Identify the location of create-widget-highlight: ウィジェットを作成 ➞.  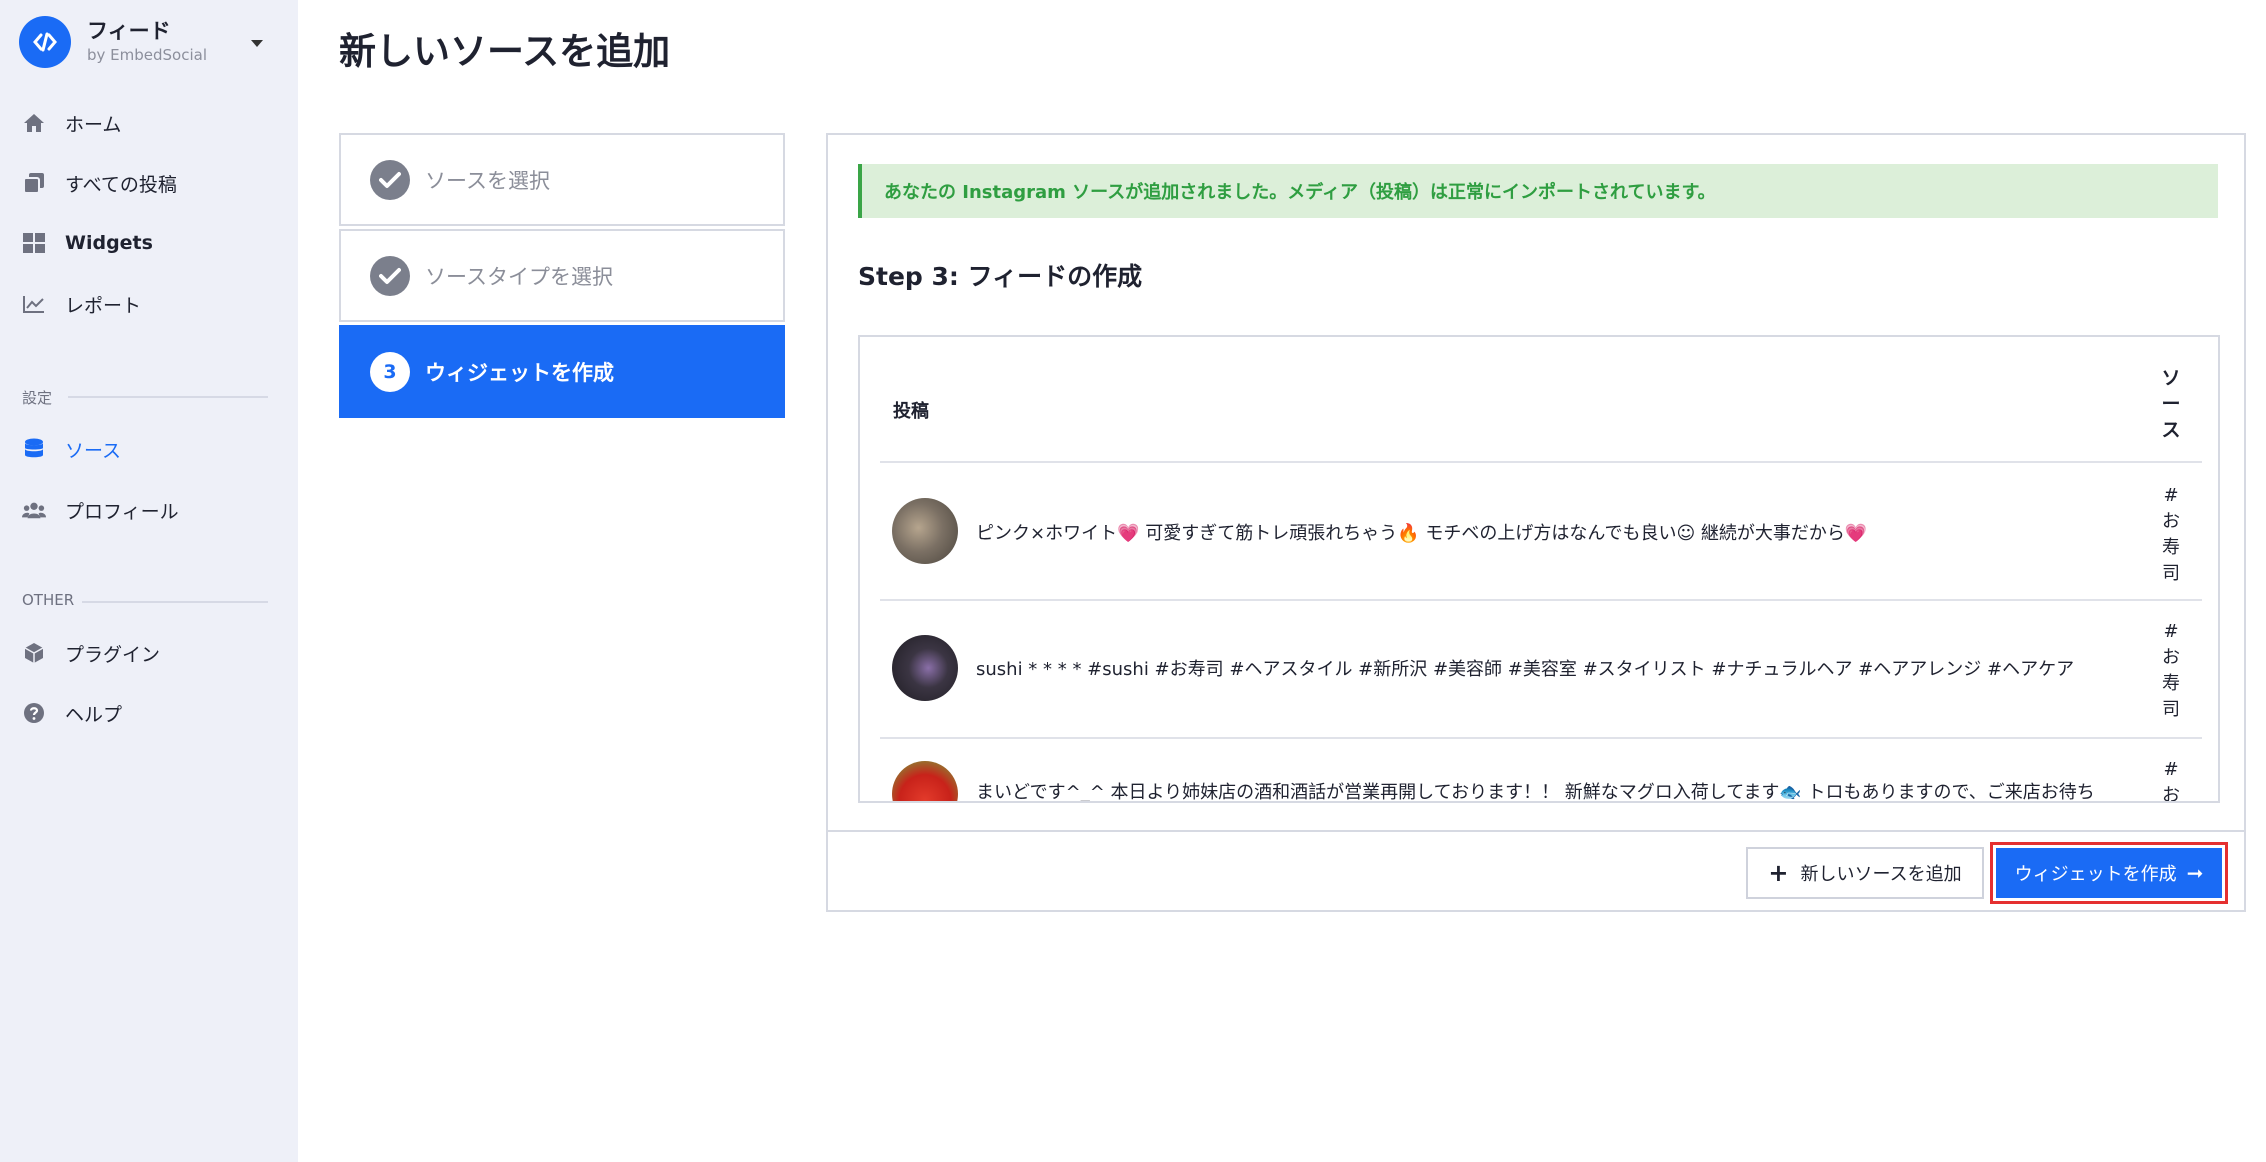
(2109, 873).